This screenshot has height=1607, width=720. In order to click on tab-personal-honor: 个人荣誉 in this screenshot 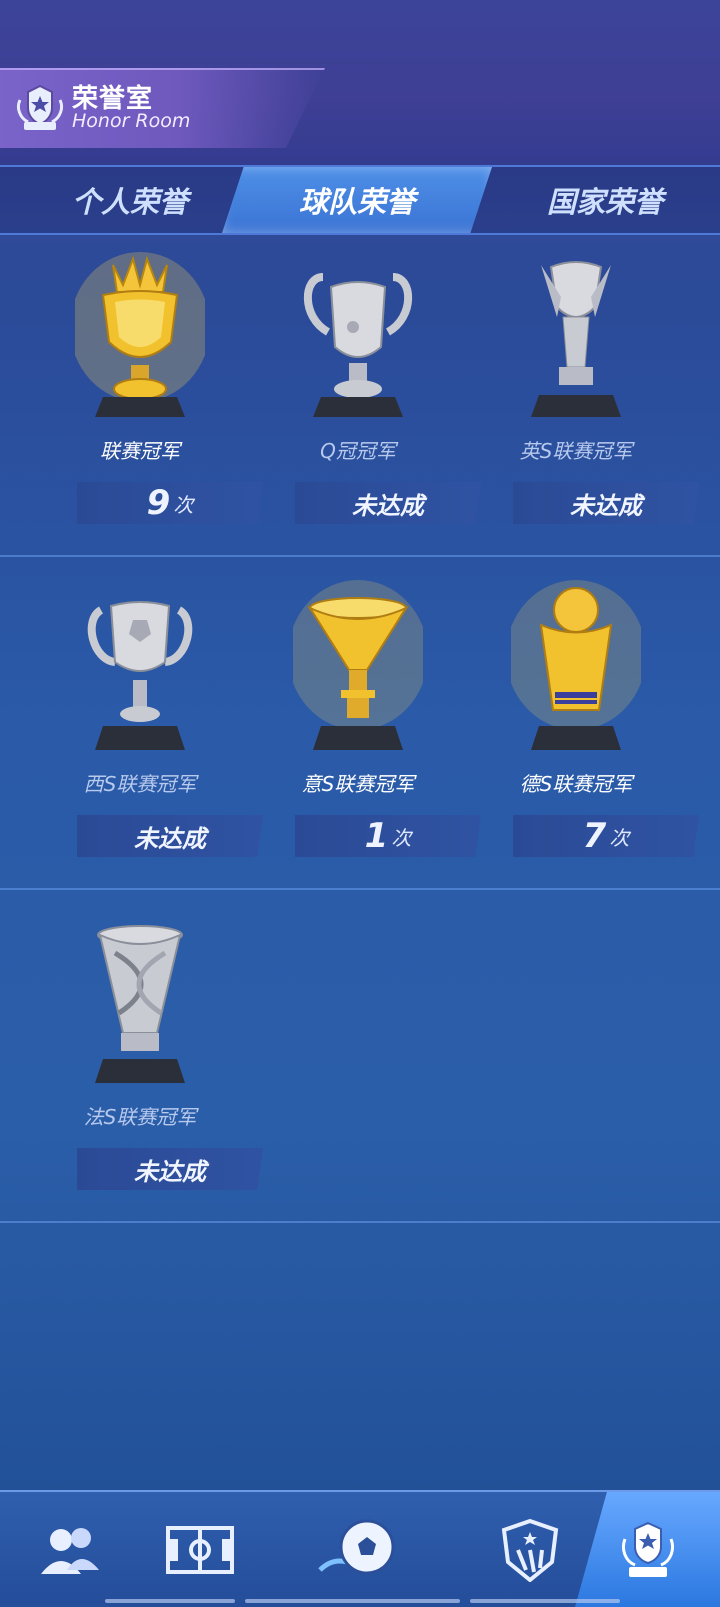, I will do `click(130, 200)`.